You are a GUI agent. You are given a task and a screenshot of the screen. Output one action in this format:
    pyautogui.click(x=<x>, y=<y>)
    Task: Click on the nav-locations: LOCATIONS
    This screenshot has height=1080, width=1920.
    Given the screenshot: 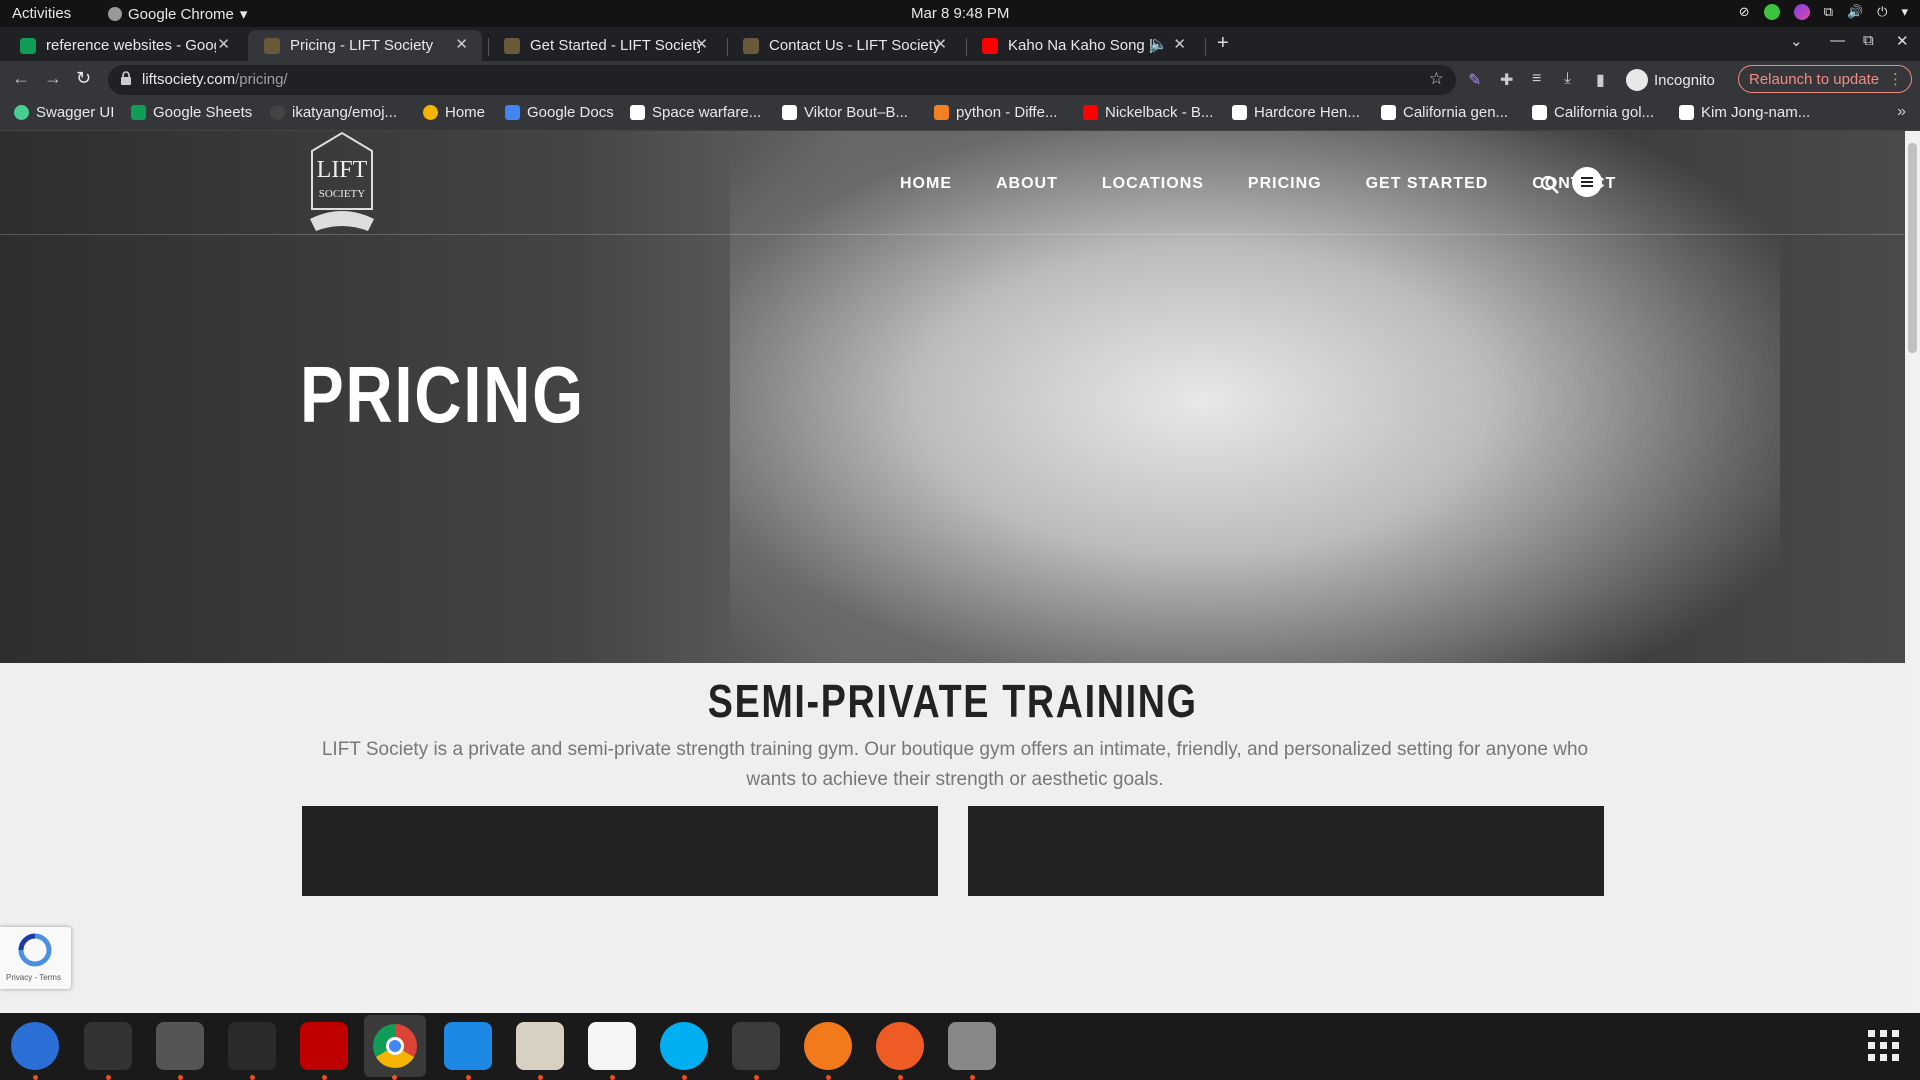 What is the action you would take?
    pyautogui.click(x=1153, y=184)
    